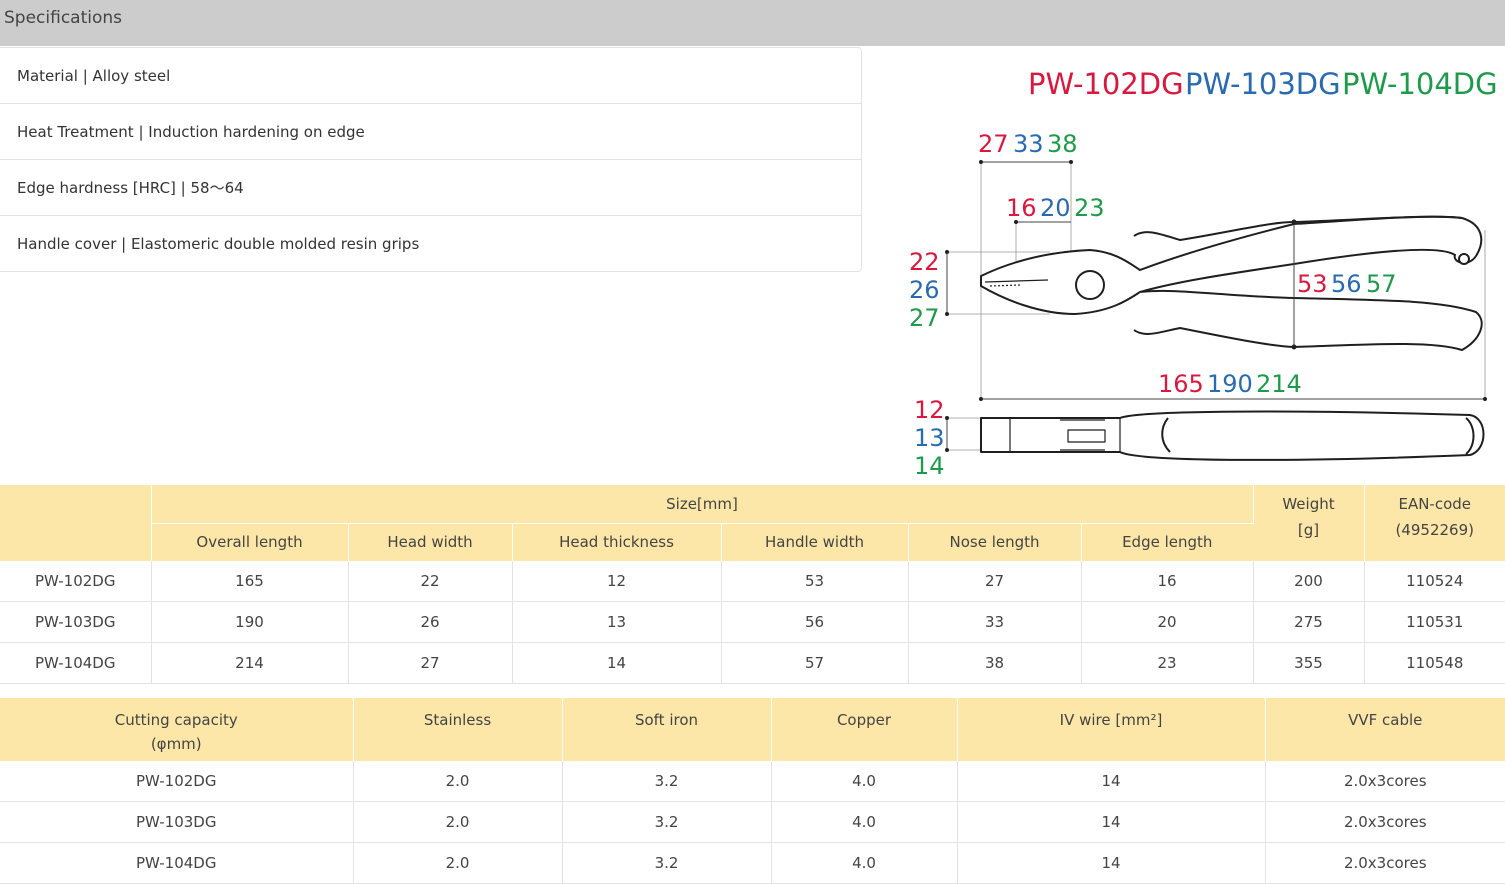  Describe the element at coordinates (1434, 530) in the screenshot. I see `ean-header-prefix: (4952269)` at that location.